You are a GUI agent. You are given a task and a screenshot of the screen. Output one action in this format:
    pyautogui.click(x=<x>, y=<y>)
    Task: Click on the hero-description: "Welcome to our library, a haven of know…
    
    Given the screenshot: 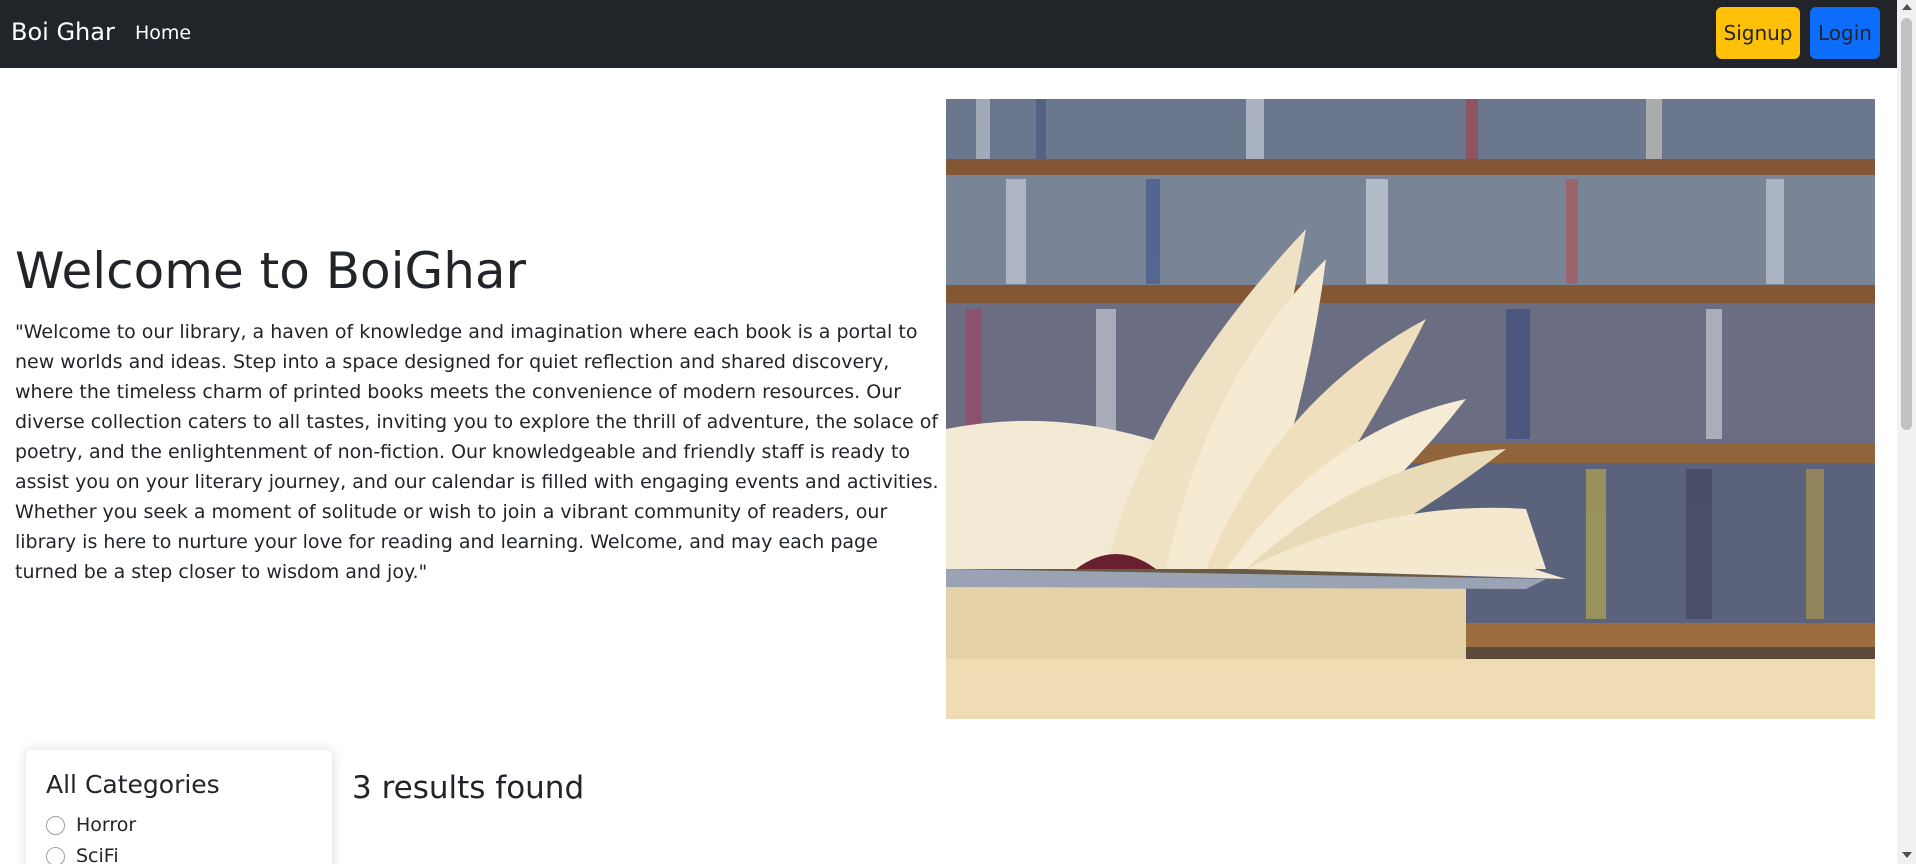 What is the action you would take?
    pyautogui.click(x=477, y=452)
    